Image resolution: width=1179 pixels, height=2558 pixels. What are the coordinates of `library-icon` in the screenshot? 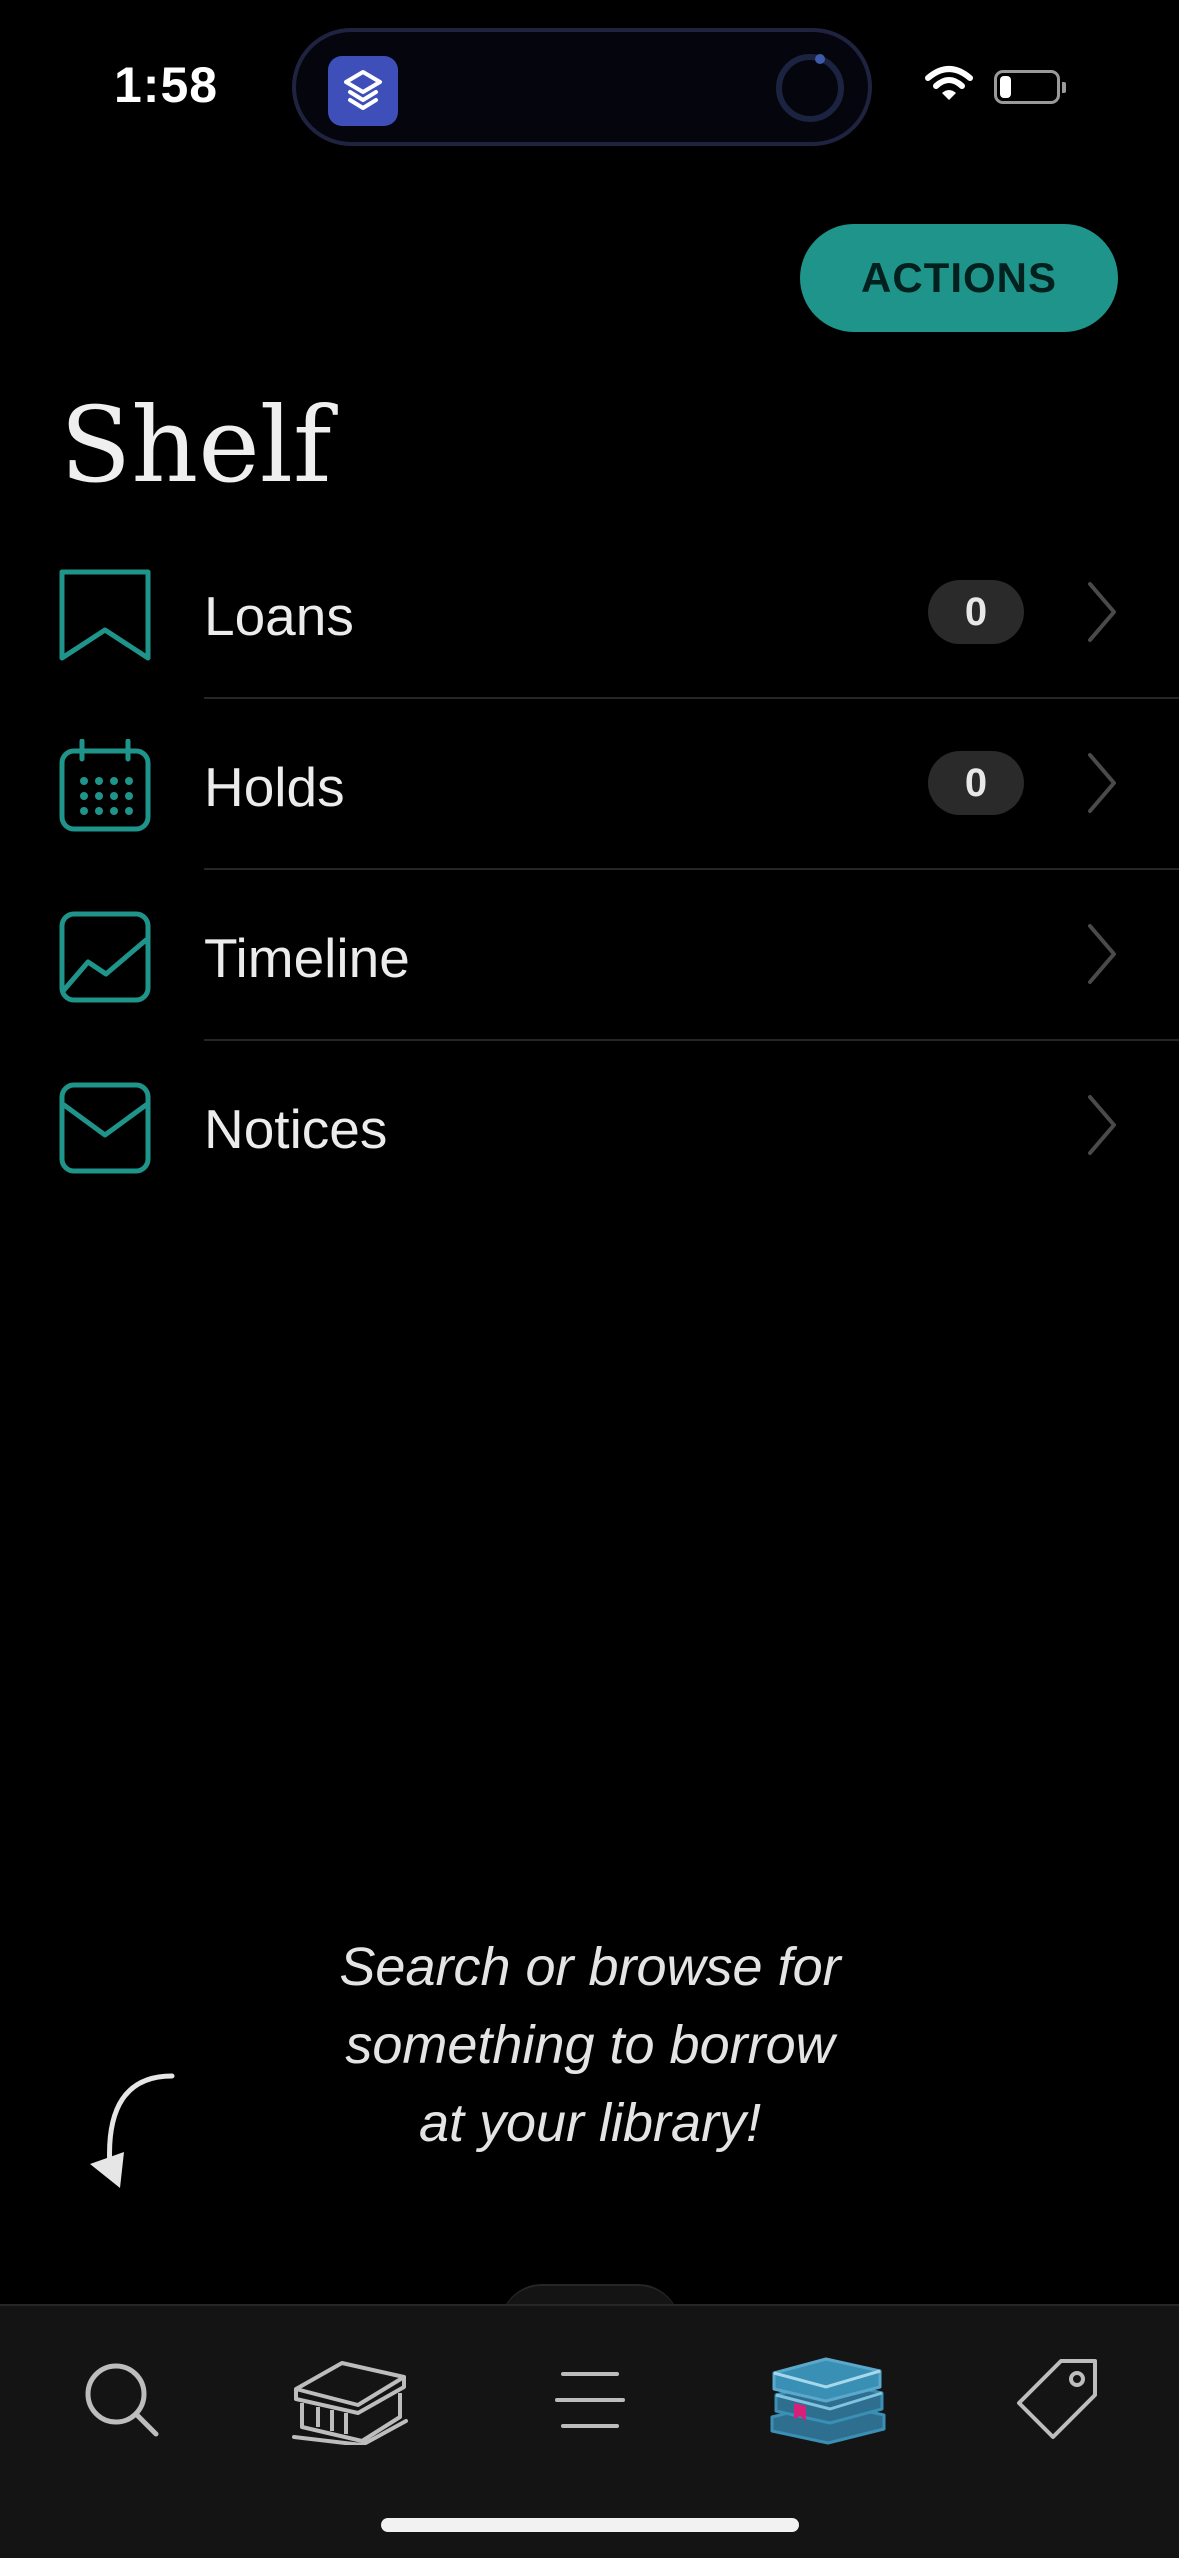 It's located at (350, 2403).